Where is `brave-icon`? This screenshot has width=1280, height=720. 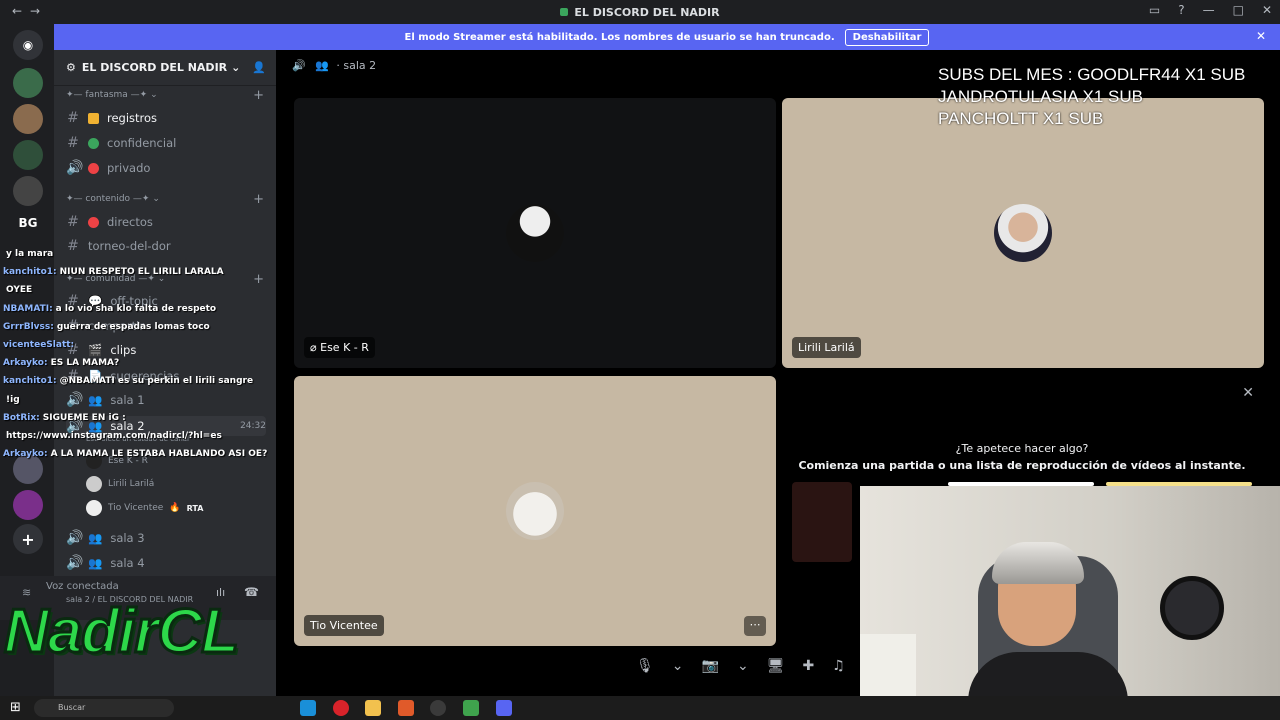 brave-icon is located at coordinates (406, 708).